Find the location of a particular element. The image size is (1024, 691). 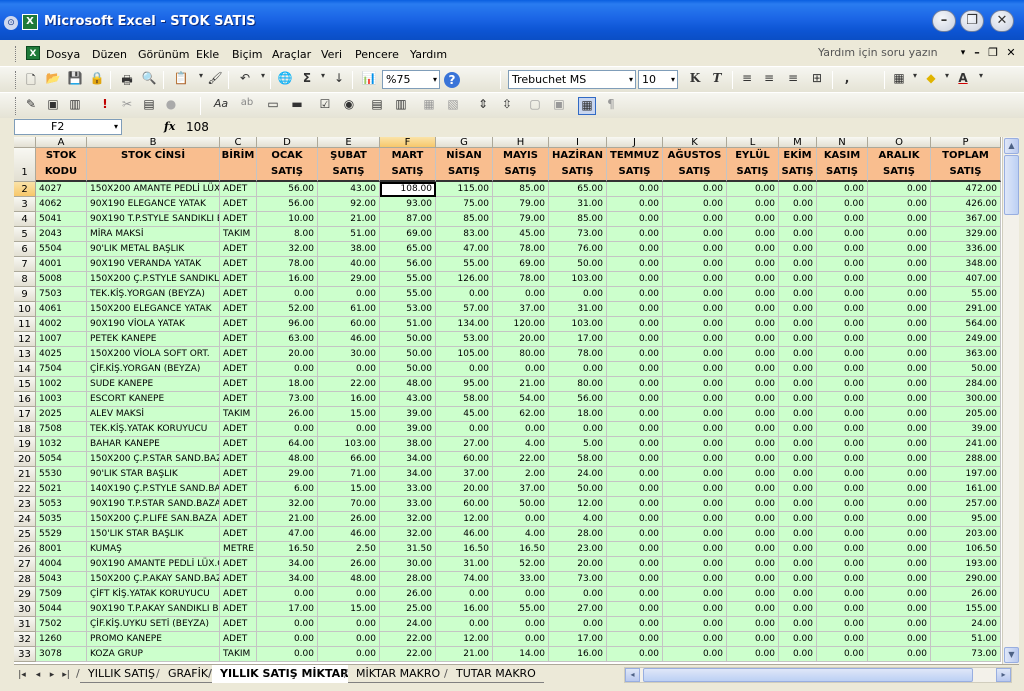

table-cell: 2.50 is located at coordinates (349, 549).